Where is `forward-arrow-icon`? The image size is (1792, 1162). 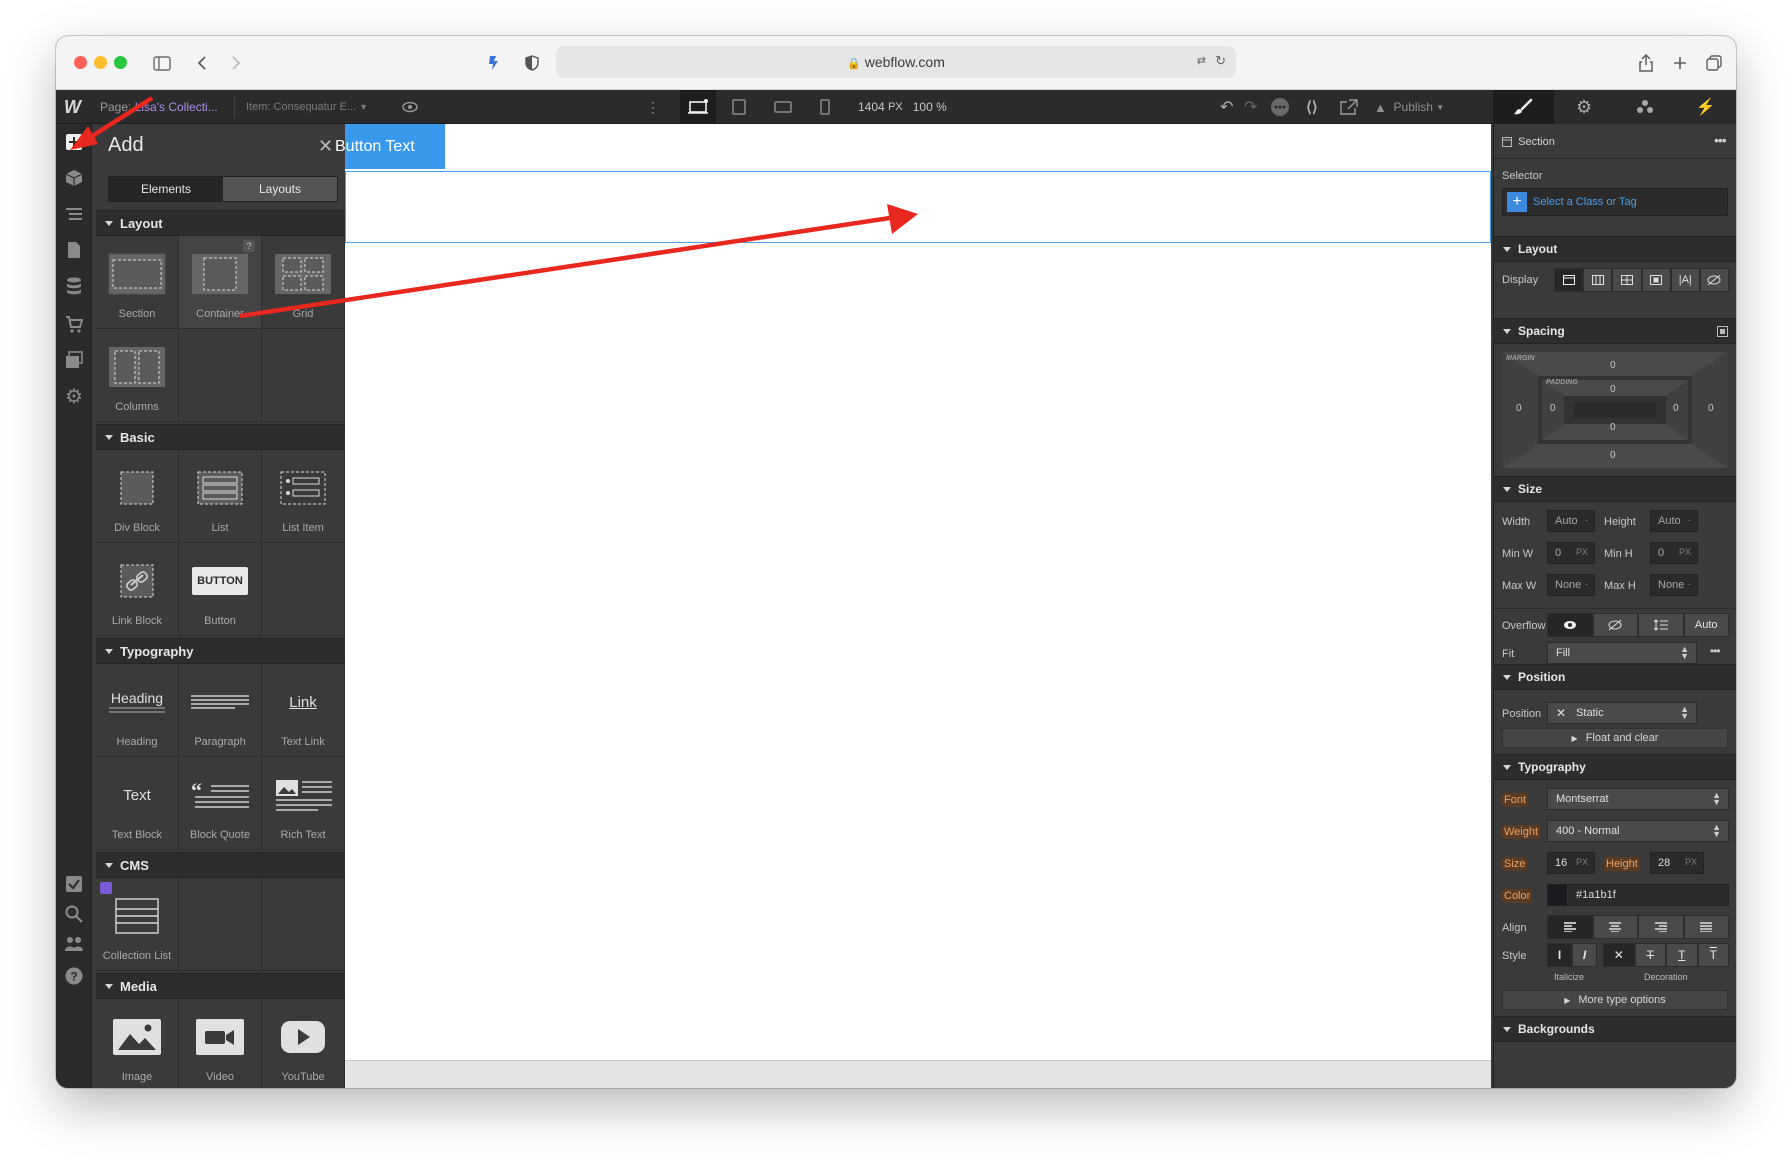 forward-arrow-icon is located at coordinates (236, 63).